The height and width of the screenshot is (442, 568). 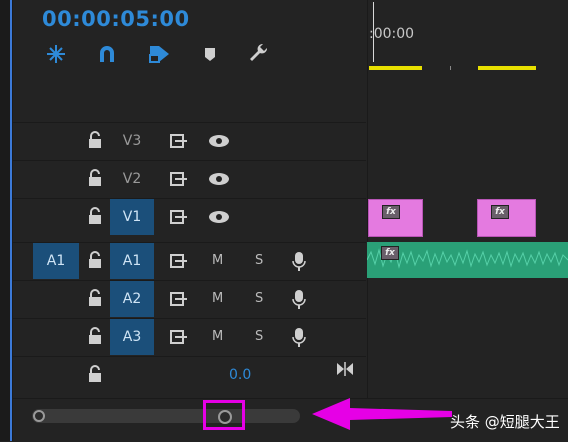 What do you see at coordinates (345, 369) in the screenshot?
I see `go-to-edit-point-icon` at bounding box center [345, 369].